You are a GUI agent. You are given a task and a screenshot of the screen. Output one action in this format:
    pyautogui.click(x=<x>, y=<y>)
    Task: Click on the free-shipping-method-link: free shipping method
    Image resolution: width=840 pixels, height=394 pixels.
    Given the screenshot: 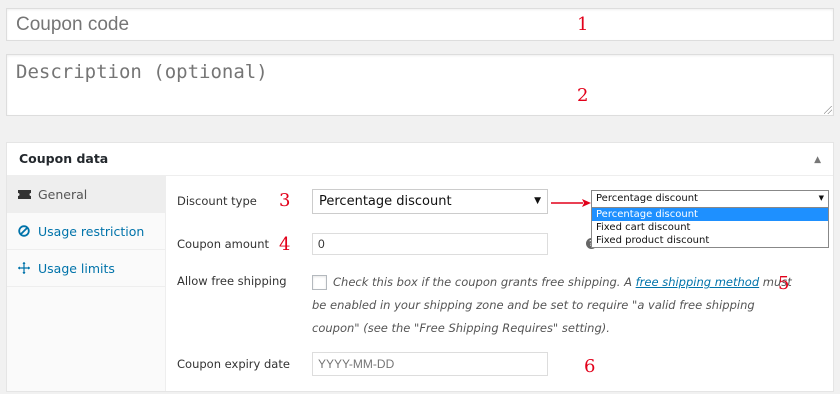 What is the action you would take?
    pyautogui.click(x=698, y=282)
    